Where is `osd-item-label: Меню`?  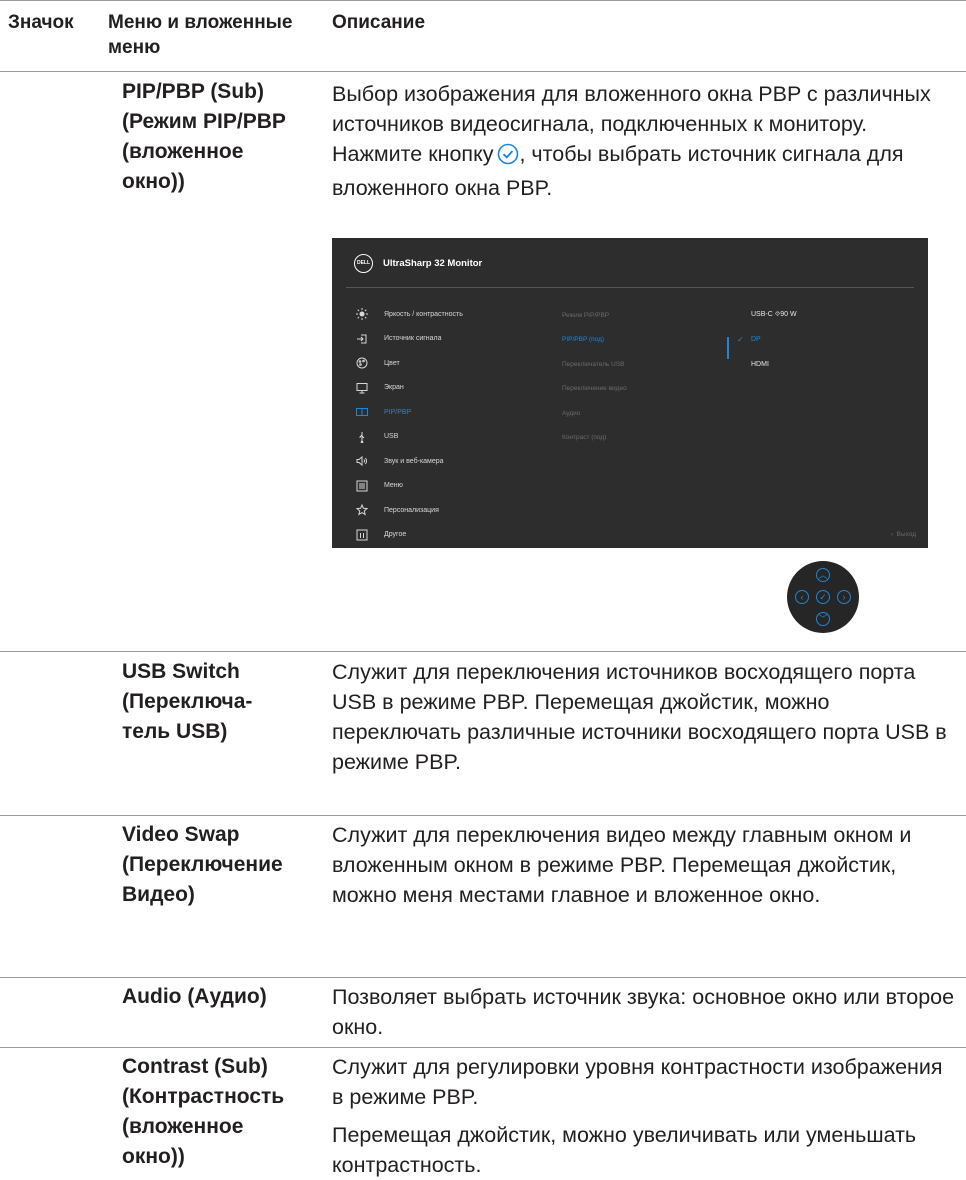 osd-item-label: Меню is located at coordinates (393, 486).